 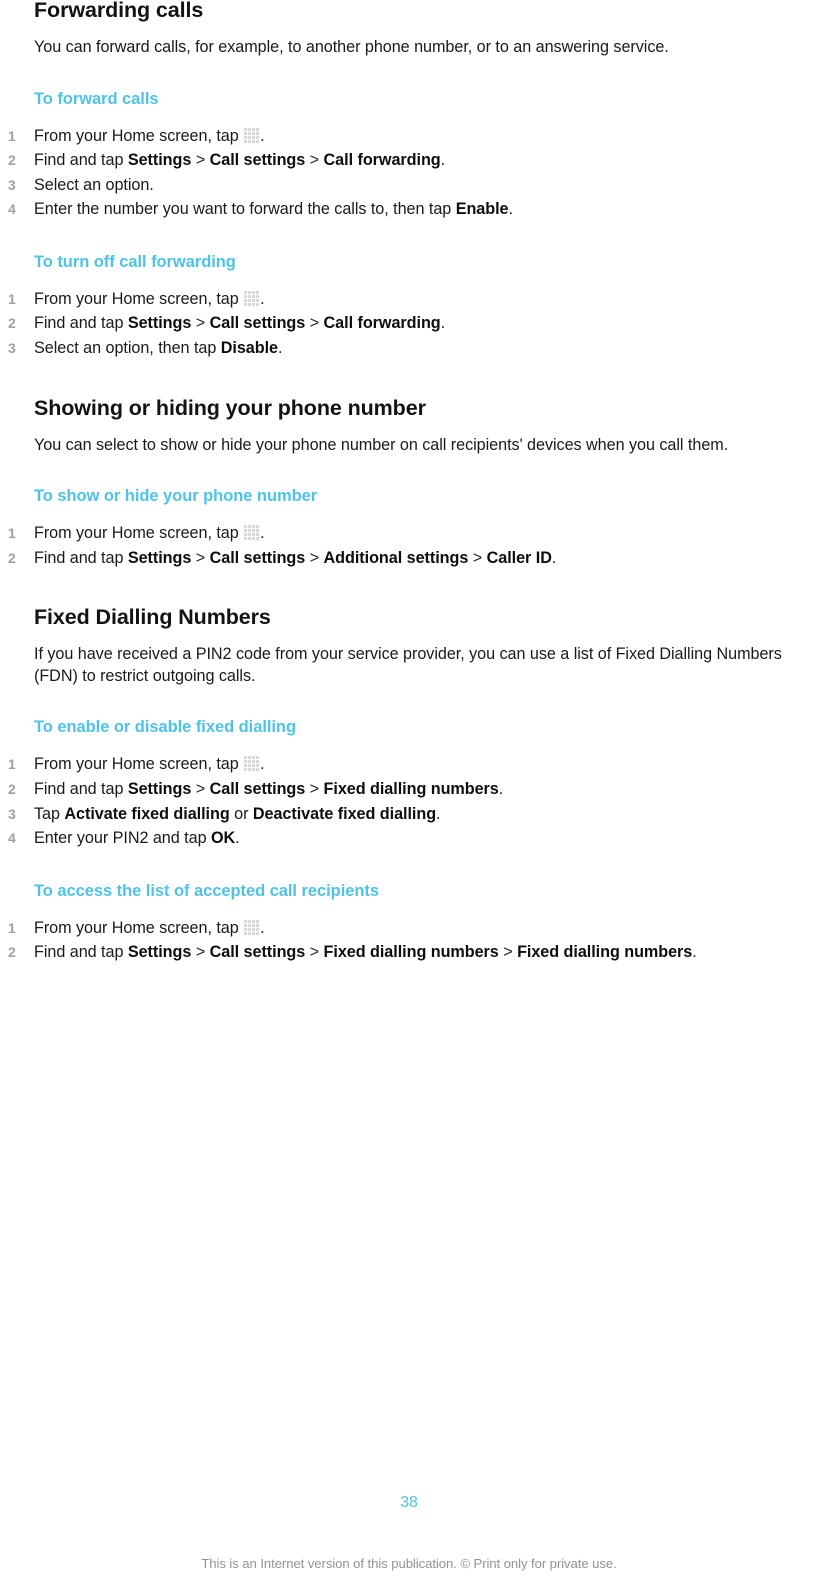 What do you see at coordinates (482, 209) in the screenshot?
I see `ui-path-token: Enable` at bounding box center [482, 209].